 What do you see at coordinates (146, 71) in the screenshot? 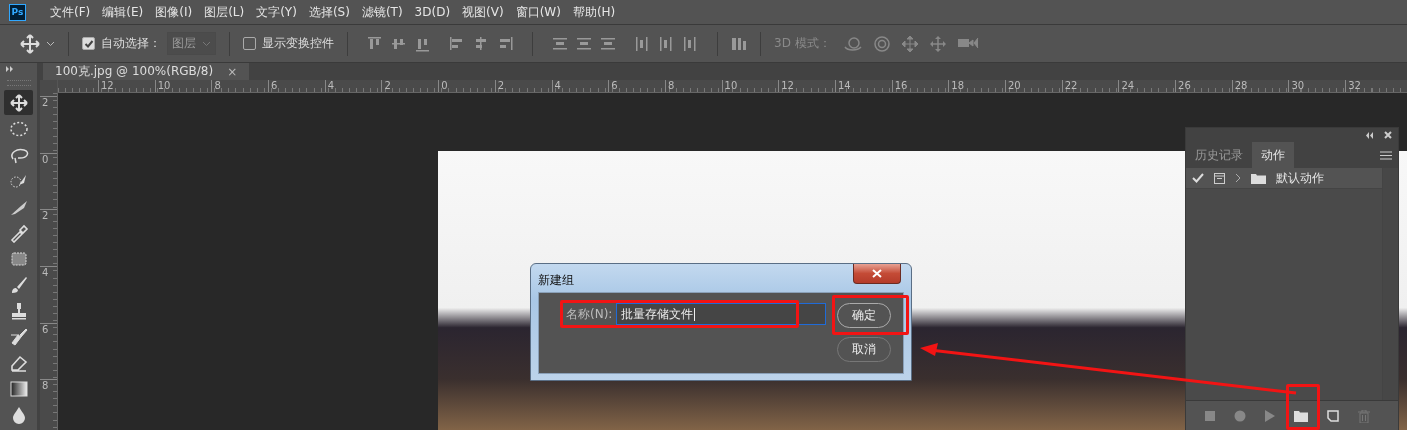
I see `document-tab: 100克.jpg @ 100%(RGB/8) ×` at bounding box center [146, 71].